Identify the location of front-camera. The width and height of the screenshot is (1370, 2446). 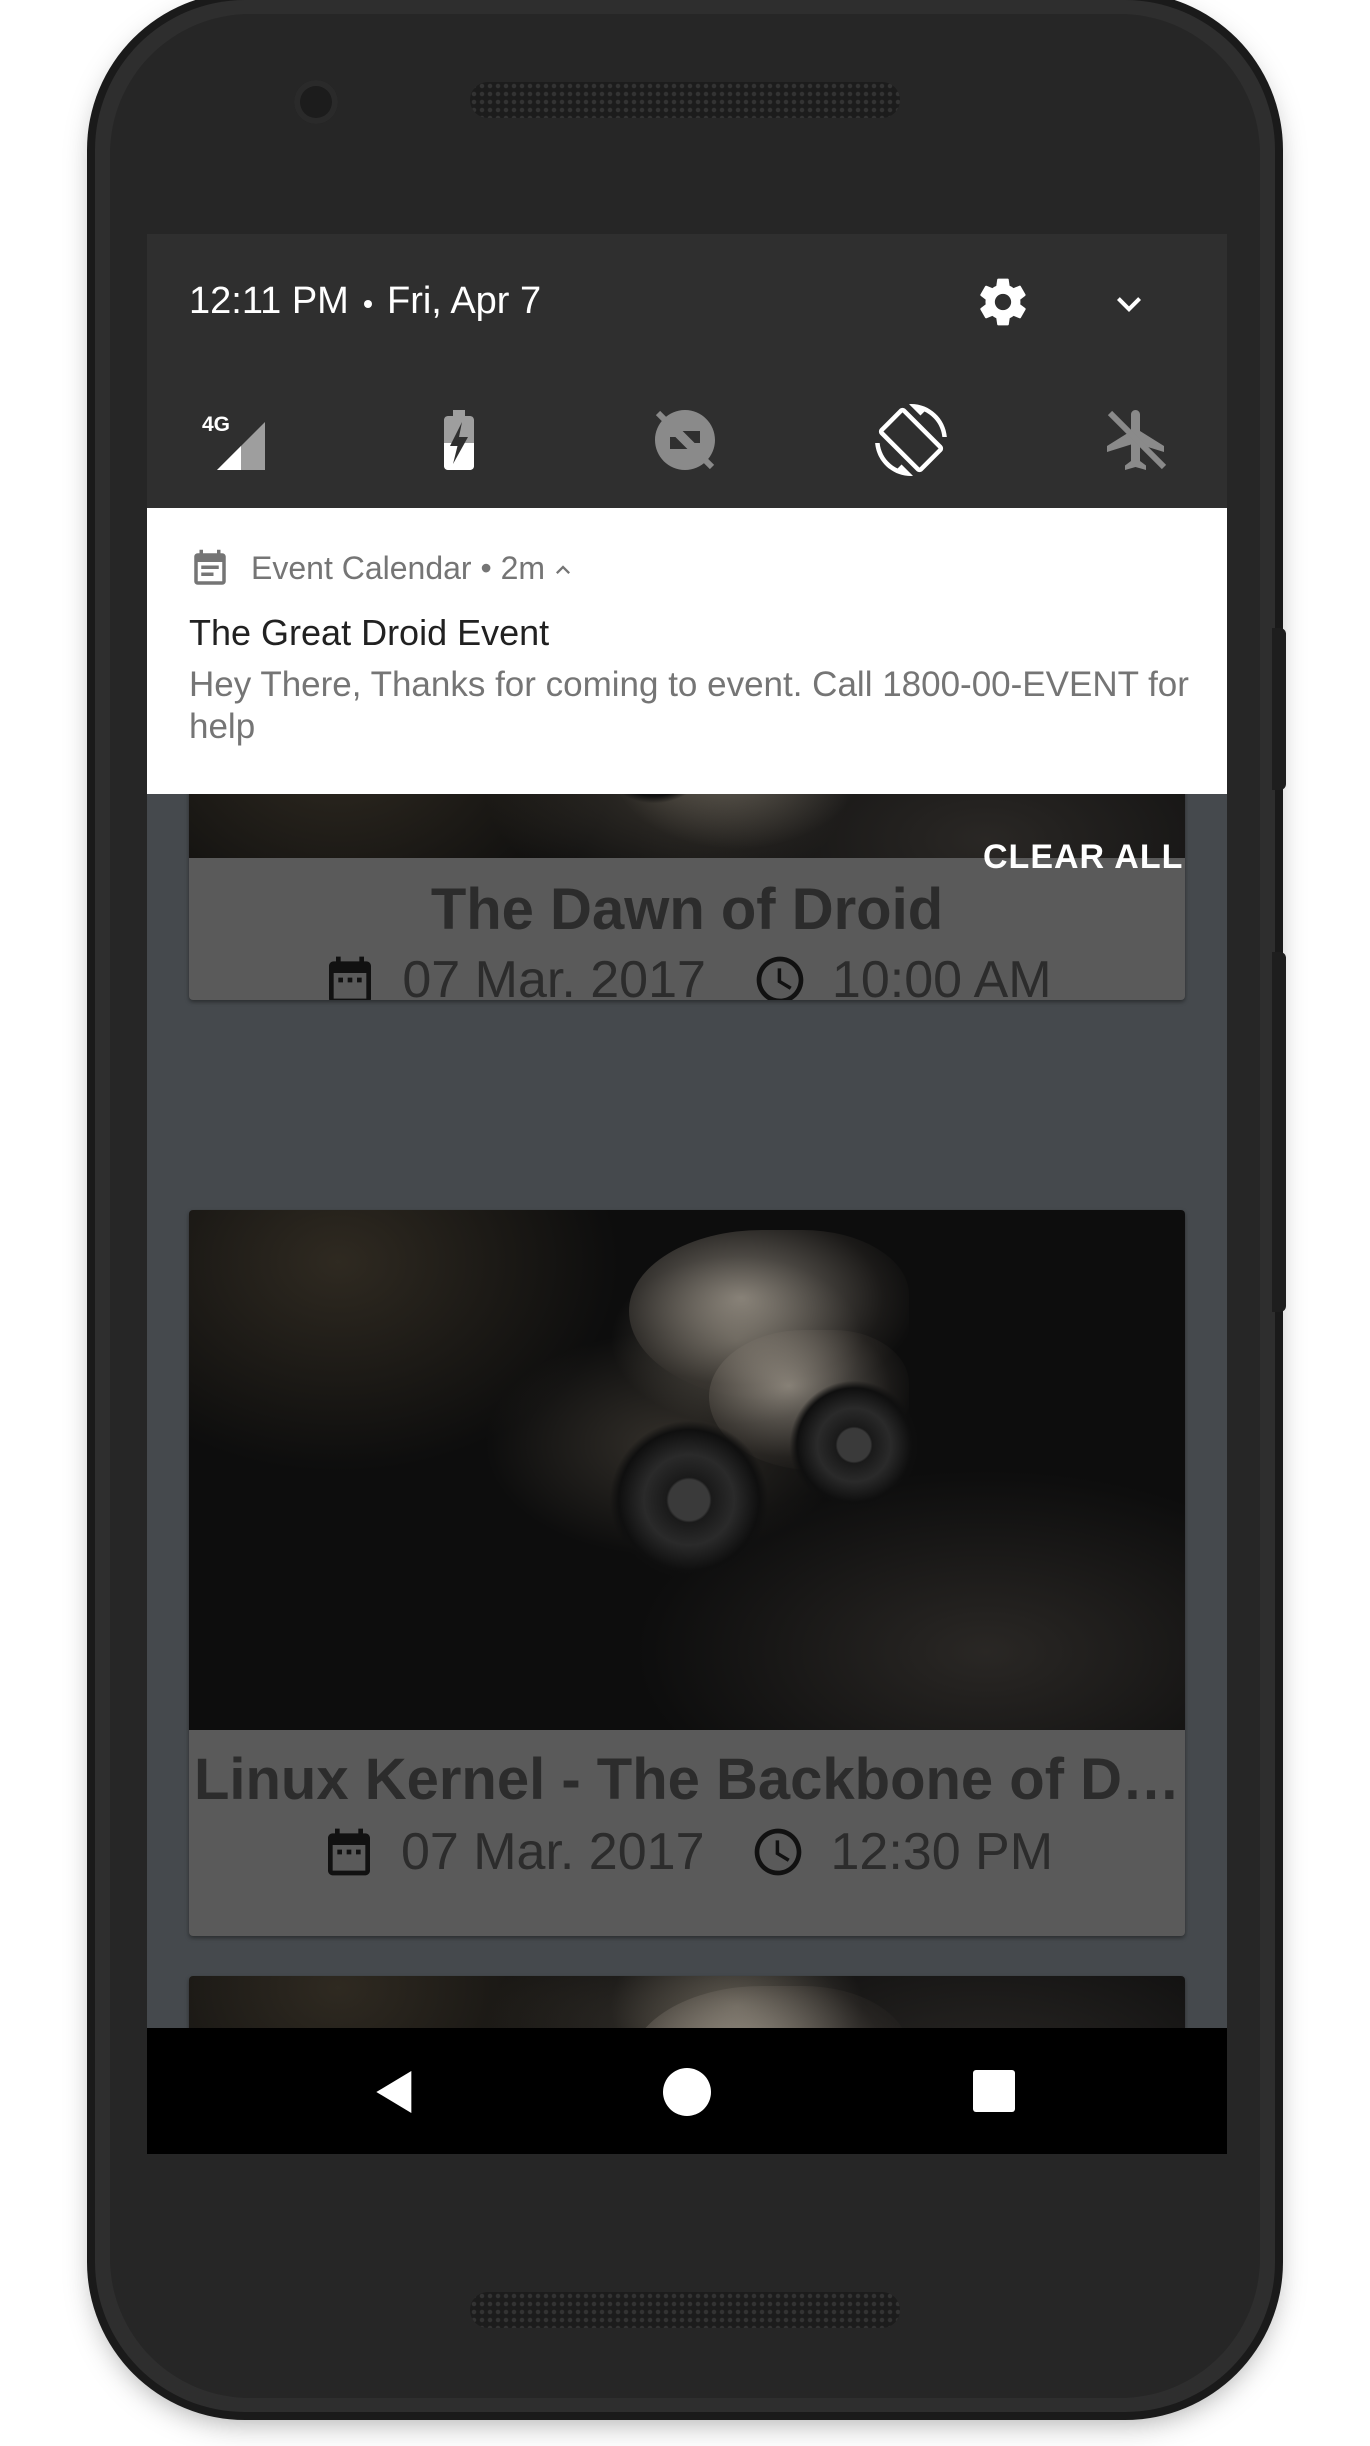
(316, 102).